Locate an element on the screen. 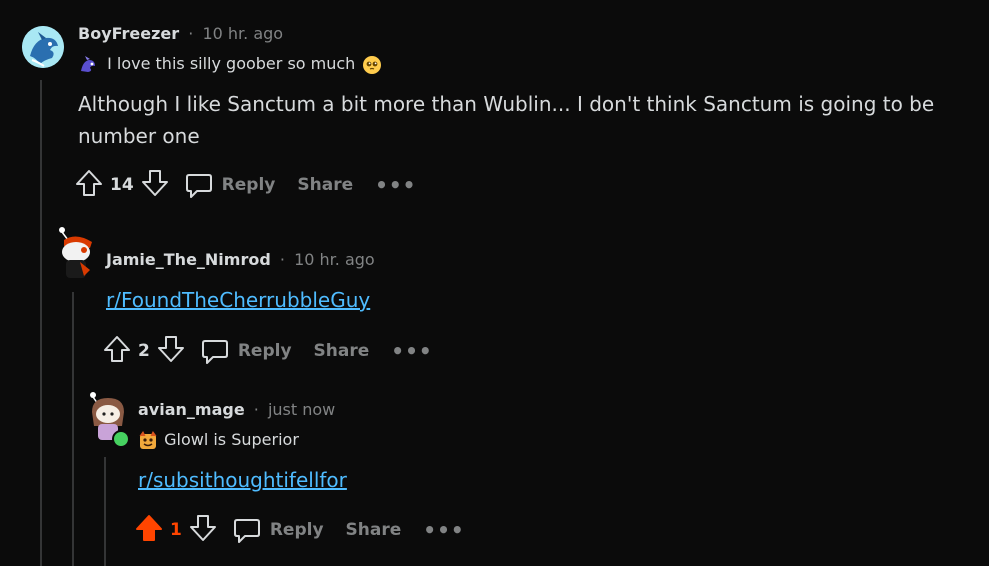 This screenshot has height=566, width=989. comment-actions: 14 Reply Share ••• is located at coordinates (245, 185).